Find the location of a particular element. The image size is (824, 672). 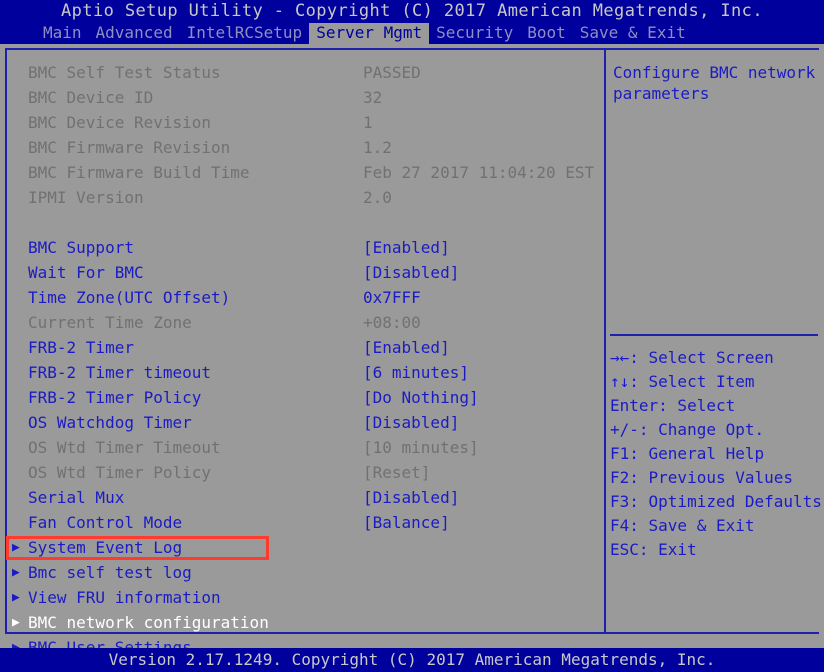

setting-value: [Do Nothing] is located at coordinates (421, 397).